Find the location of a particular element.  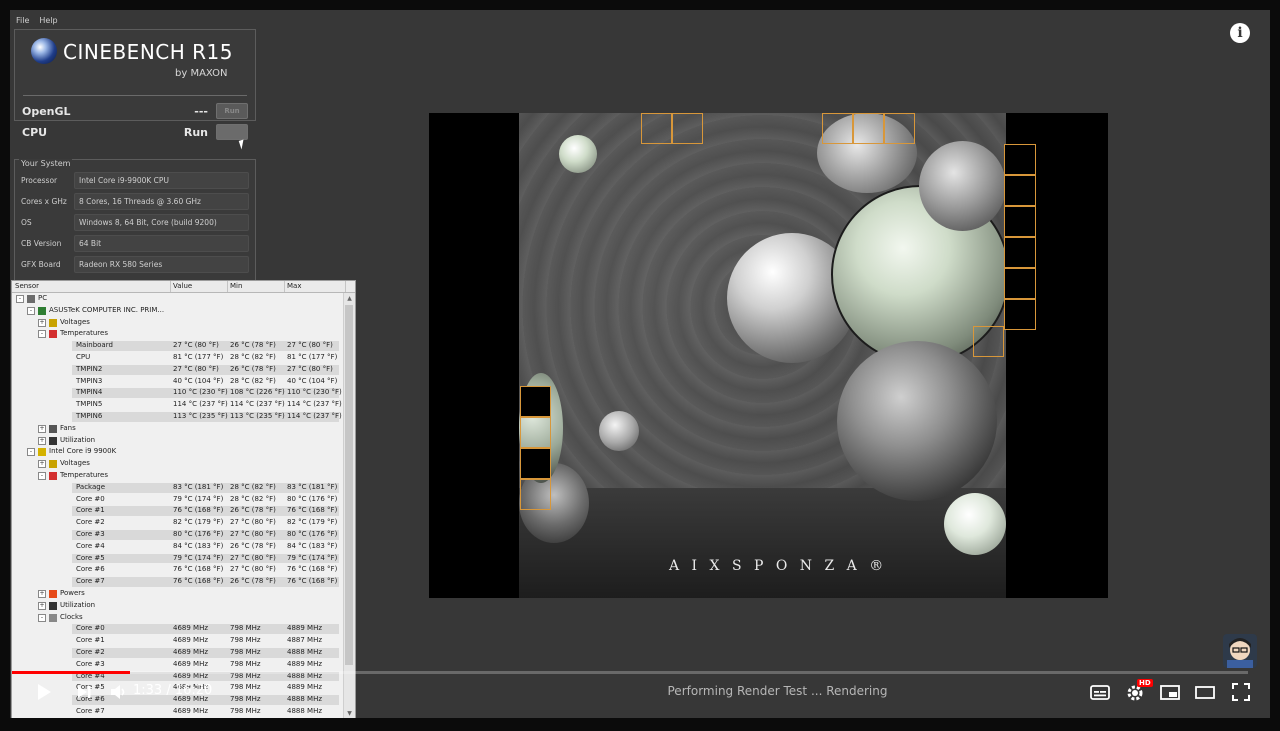

hwmonitor-header: Sensor Value Min Max is located at coordinates (183, 287).